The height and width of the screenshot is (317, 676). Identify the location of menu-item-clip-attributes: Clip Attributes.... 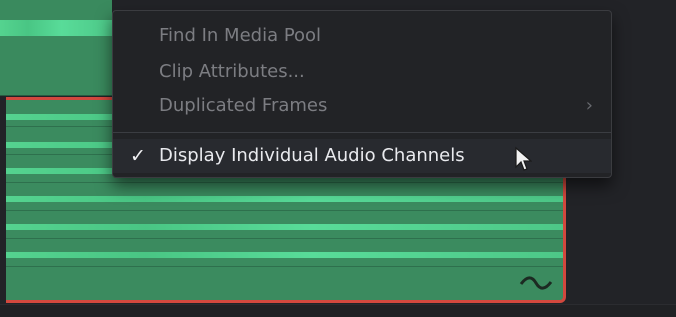
(362, 72).